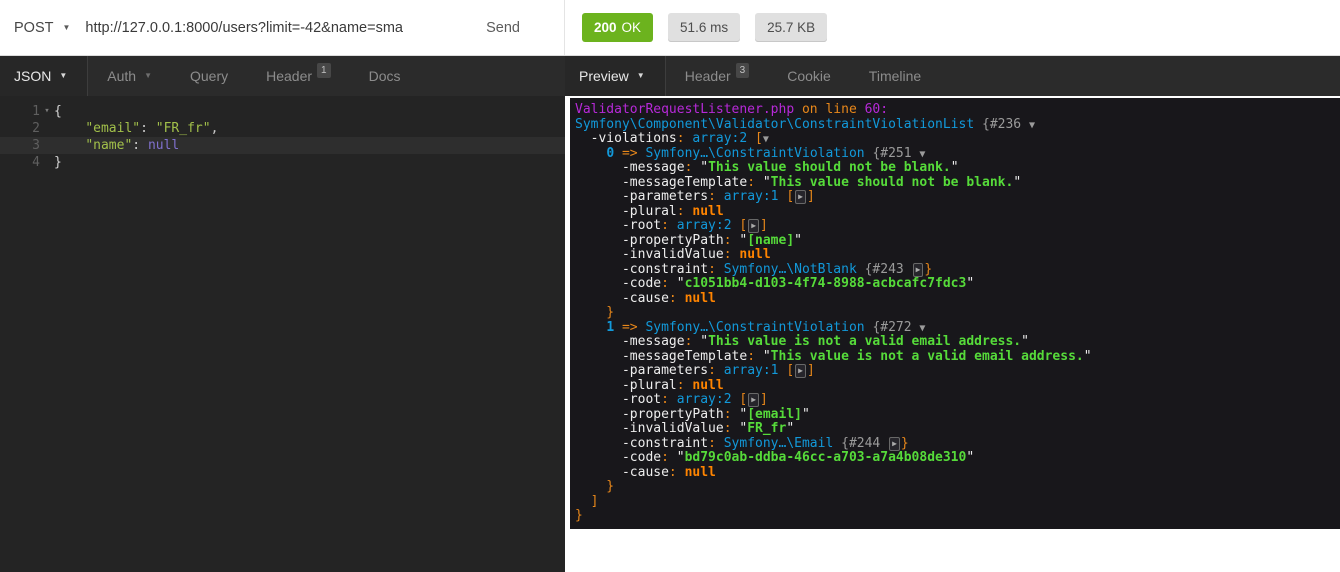 The image size is (1340, 572). I want to click on tab-header-request: Header 1, so click(298, 76).